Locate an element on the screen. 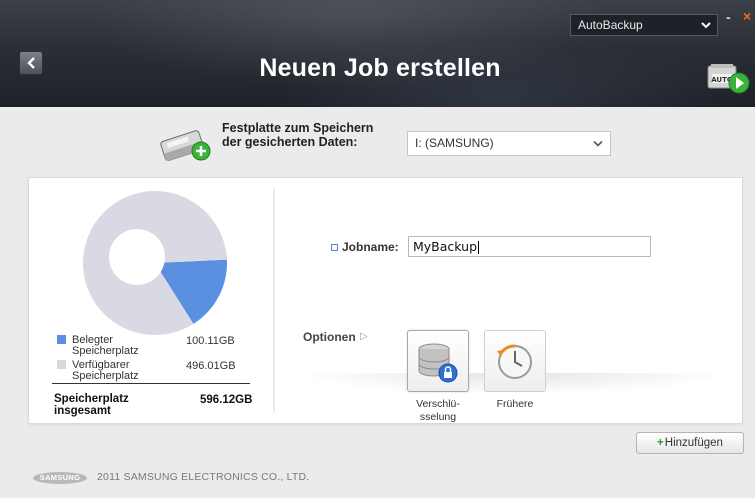  profile-select: AutoBackup is located at coordinates (644, 25).